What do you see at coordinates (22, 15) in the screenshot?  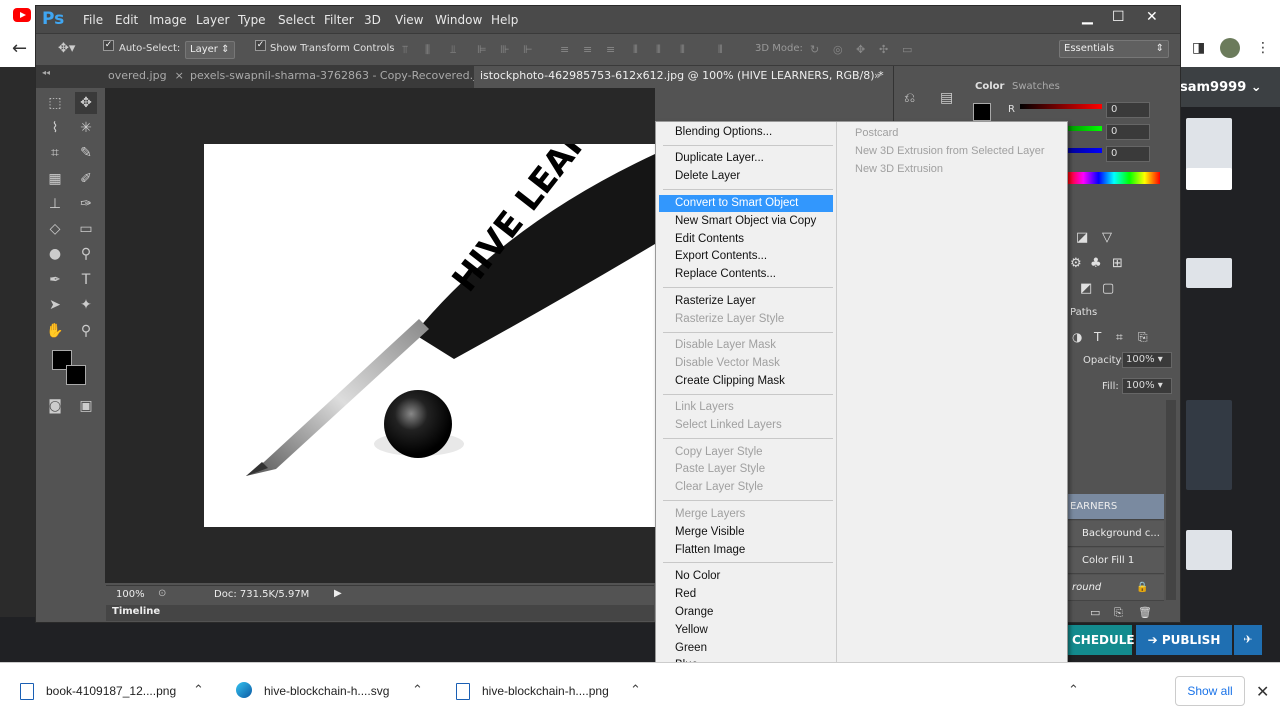 I see `youtube-icon` at bounding box center [22, 15].